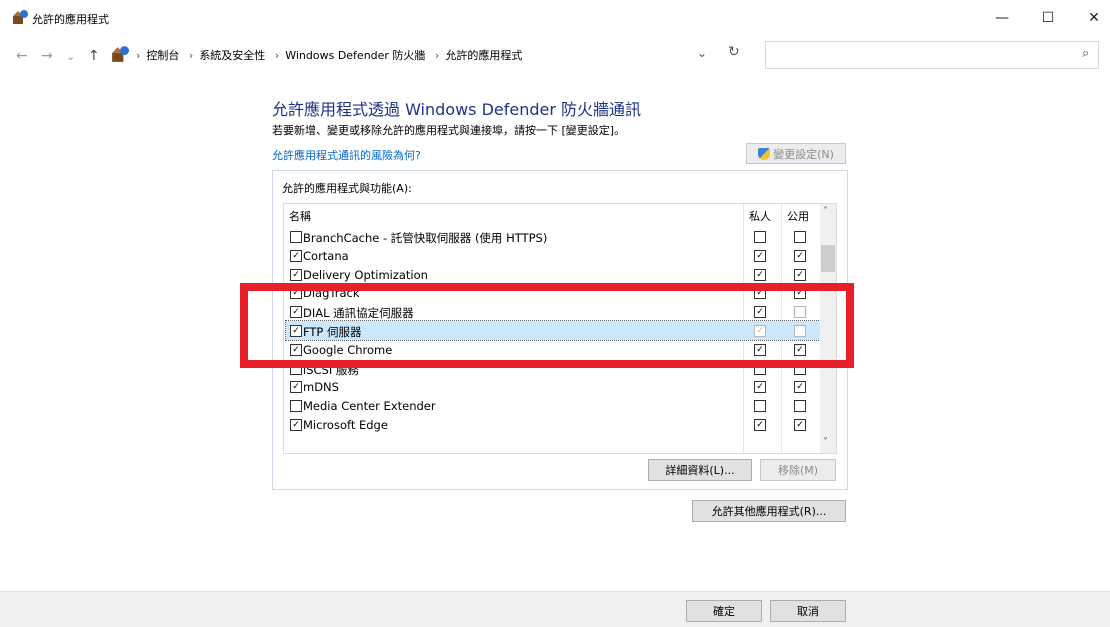 This screenshot has width=1110, height=627. What do you see at coordinates (232, 55) in the screenshot?
I see `breadcrumb-item: 系統及安全性` at bounding box center [232, 55].